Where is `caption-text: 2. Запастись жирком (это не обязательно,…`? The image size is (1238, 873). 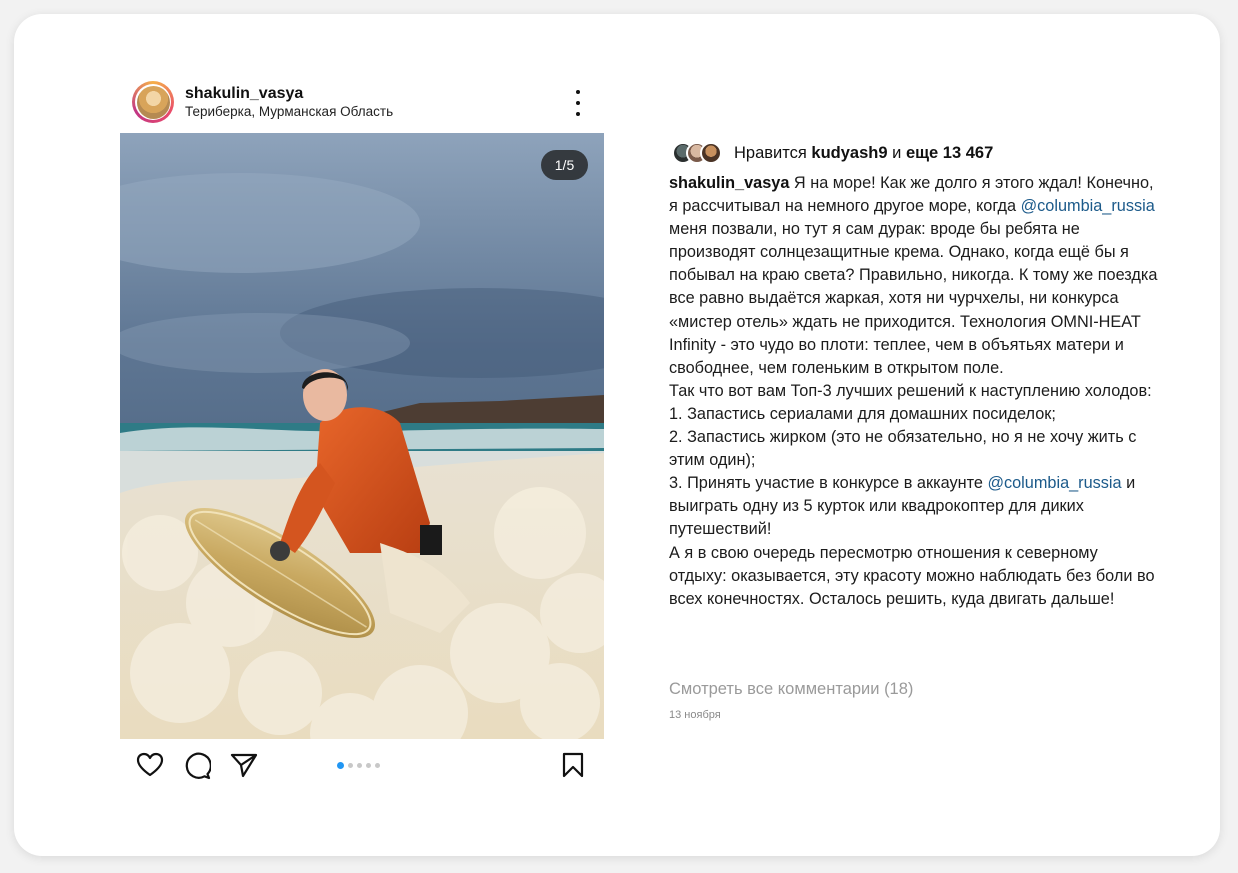
caption-text: 2. Запастись жирком (это не обязательно,… is located at coordinates (903, 449).